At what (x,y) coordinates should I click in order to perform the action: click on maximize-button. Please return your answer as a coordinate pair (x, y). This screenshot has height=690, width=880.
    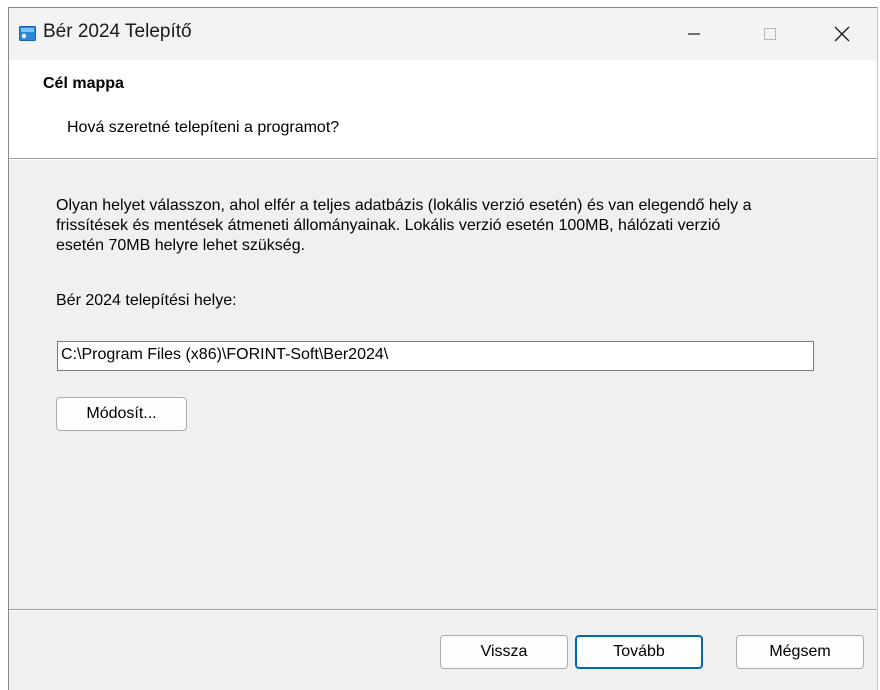
    Looking at the image, I should click on (770, 34).